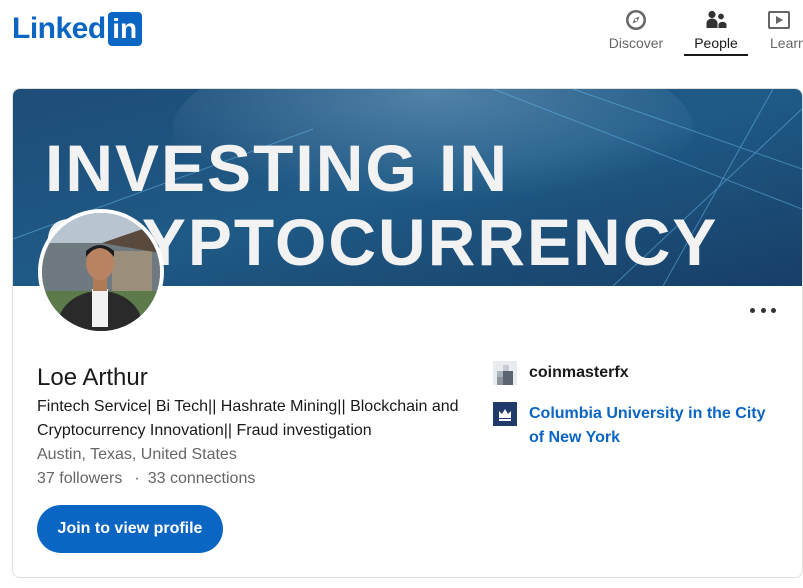  I want to click on nav-people-label: People, so click(716, 43).